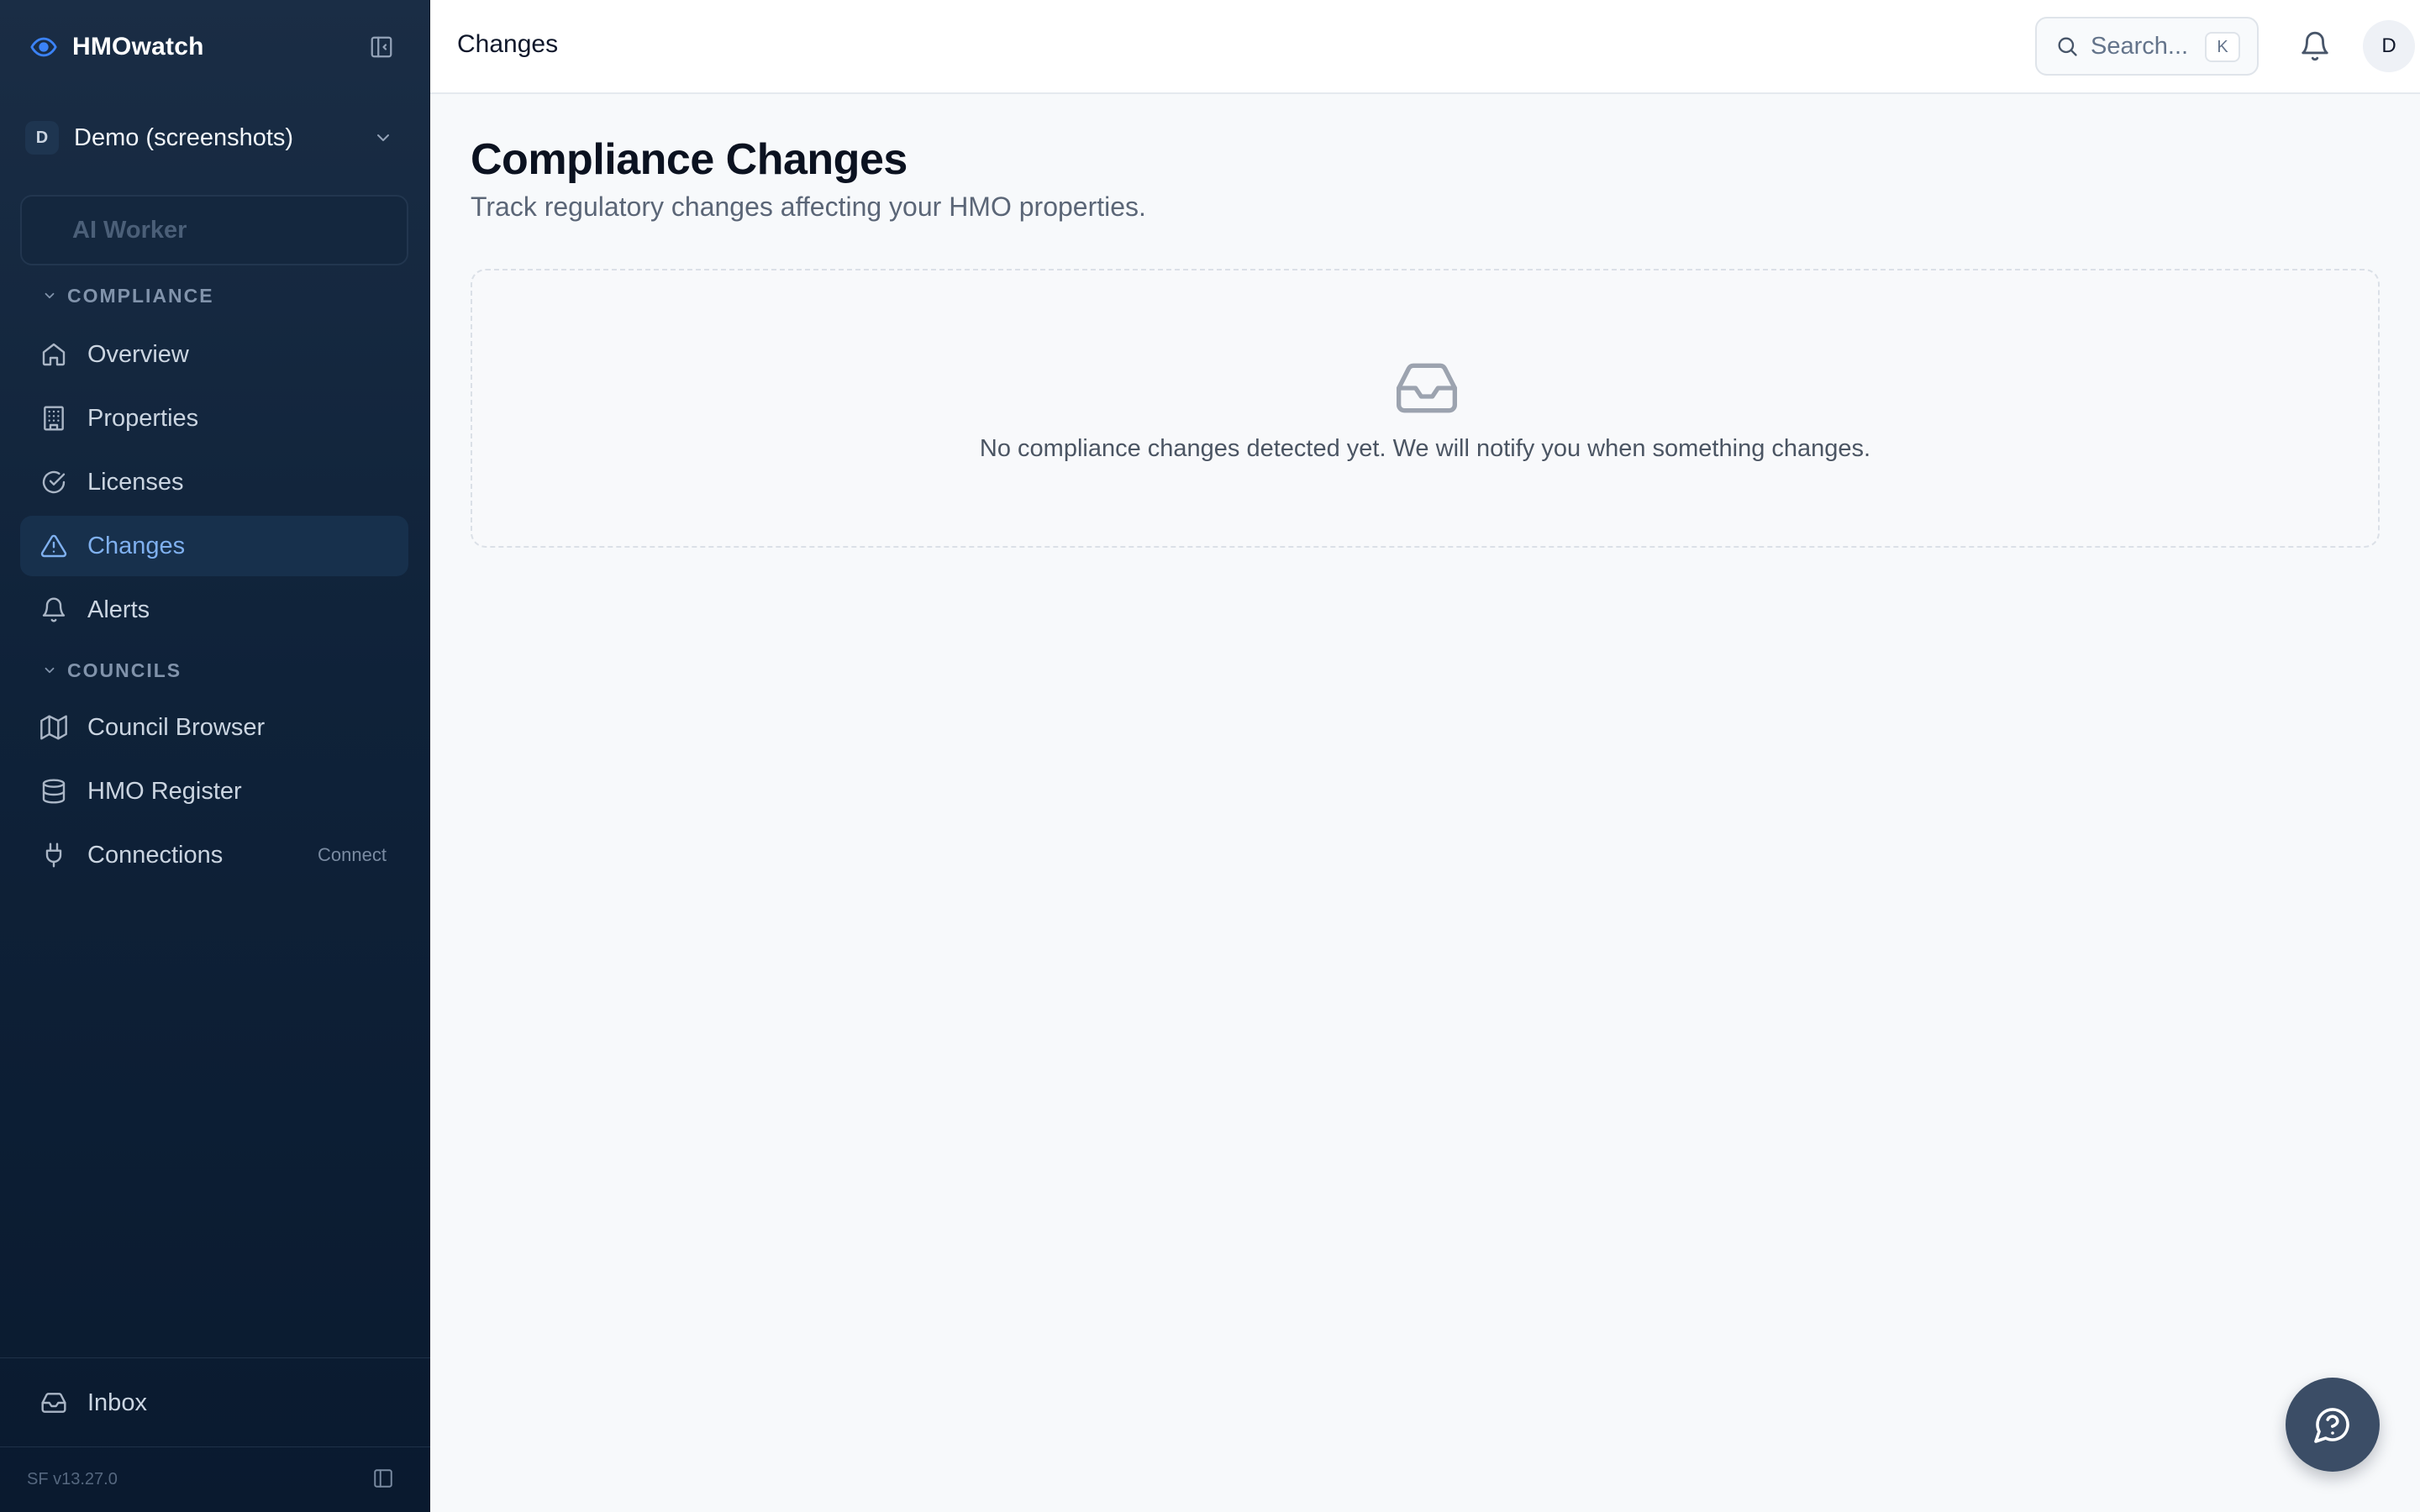 This screenshot has height=1512, width=2420. Describe the element at coordinates (54, 482) in the screenshot. I see `check-circle-icon` at that location.